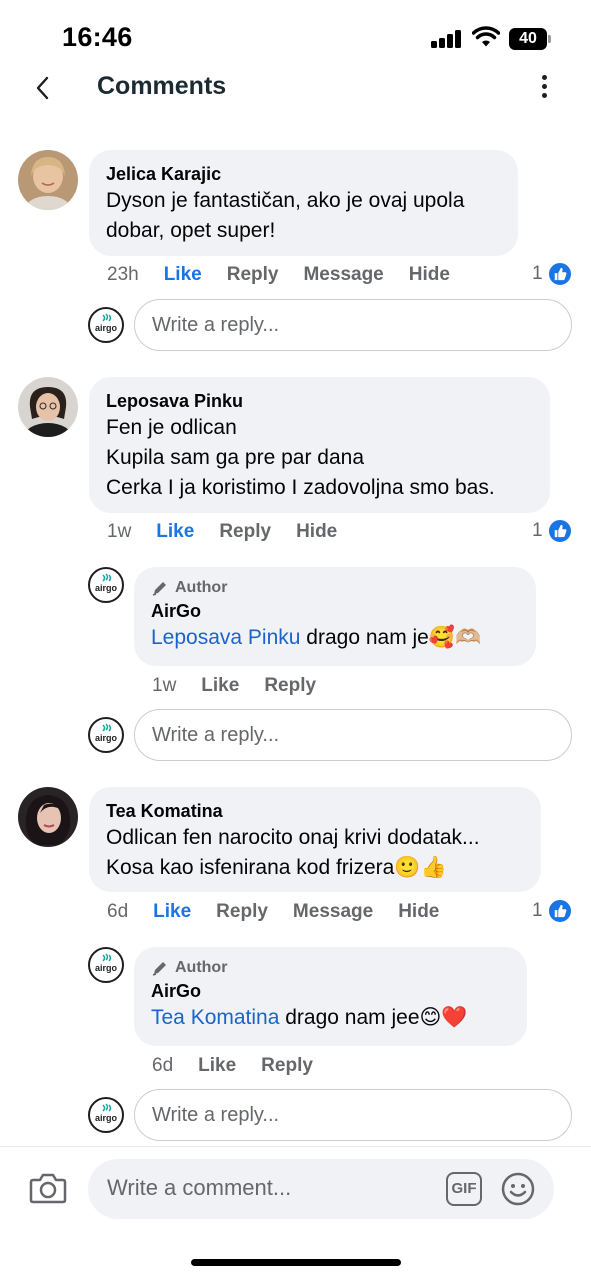 The height and width of the screenshot is (1280, 591). What do you see at coordinates (48, 1188) in the screenshot?
I see `camera-icon` at bounding box center [48, 1188].